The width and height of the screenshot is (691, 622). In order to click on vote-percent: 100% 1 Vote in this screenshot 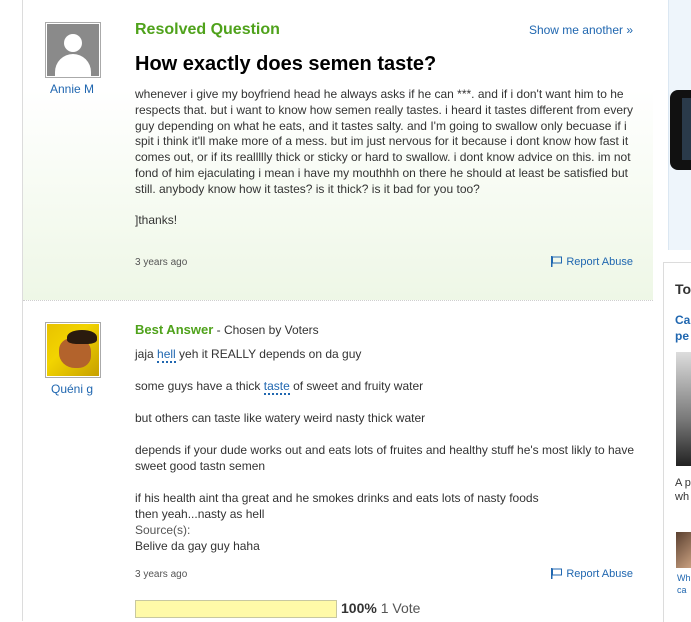, I will do `click(381, 608)`.